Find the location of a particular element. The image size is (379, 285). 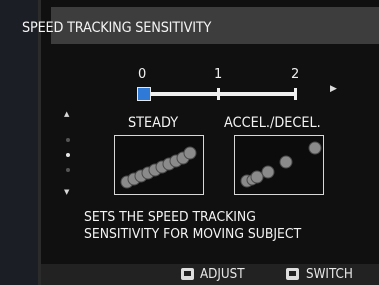

accel-decel-diagram is located at coordinates (279, 165).